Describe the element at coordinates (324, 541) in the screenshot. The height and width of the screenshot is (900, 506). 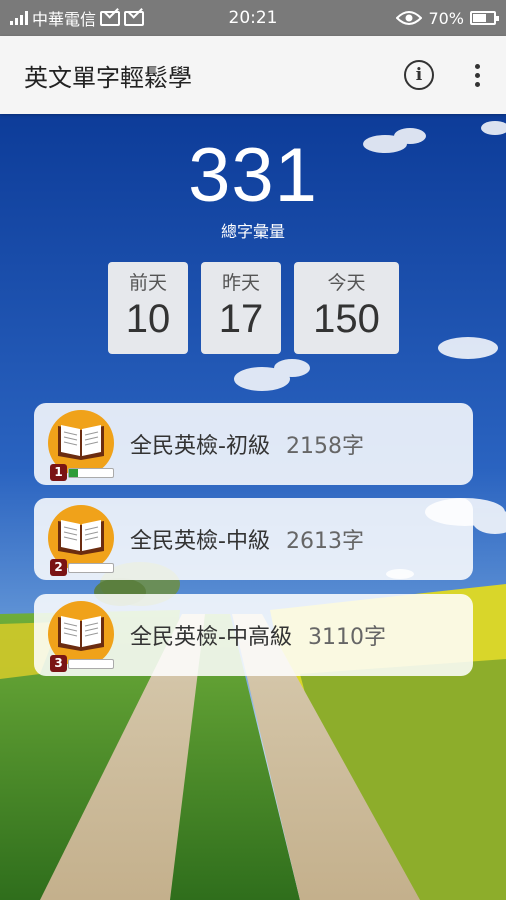
I see `level-word-count: 2613字` at that location.